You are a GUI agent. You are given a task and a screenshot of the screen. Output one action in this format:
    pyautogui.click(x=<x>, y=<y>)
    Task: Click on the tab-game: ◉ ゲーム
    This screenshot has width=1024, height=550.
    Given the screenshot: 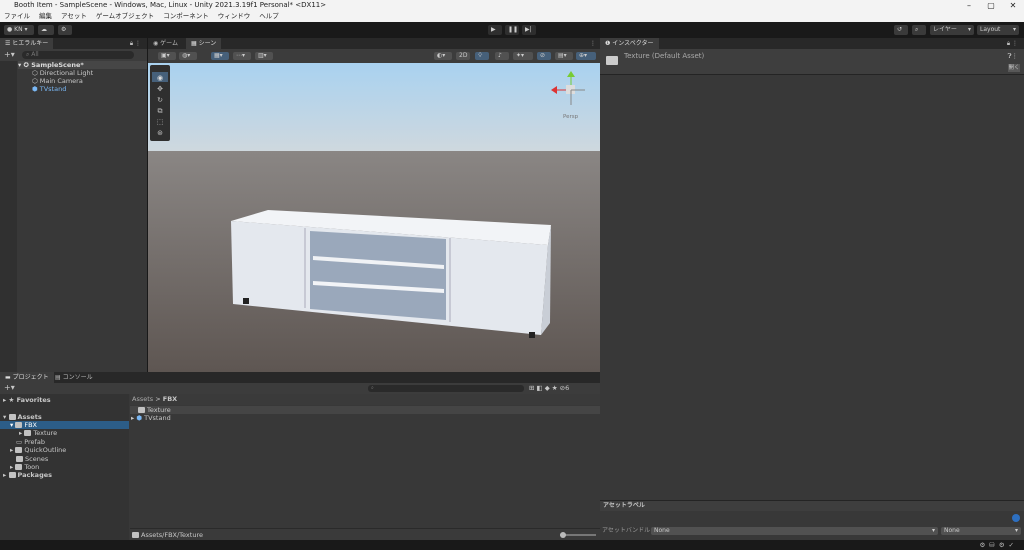 What is the action you would take?
    pyautogui.click(x=165, y=43)
    